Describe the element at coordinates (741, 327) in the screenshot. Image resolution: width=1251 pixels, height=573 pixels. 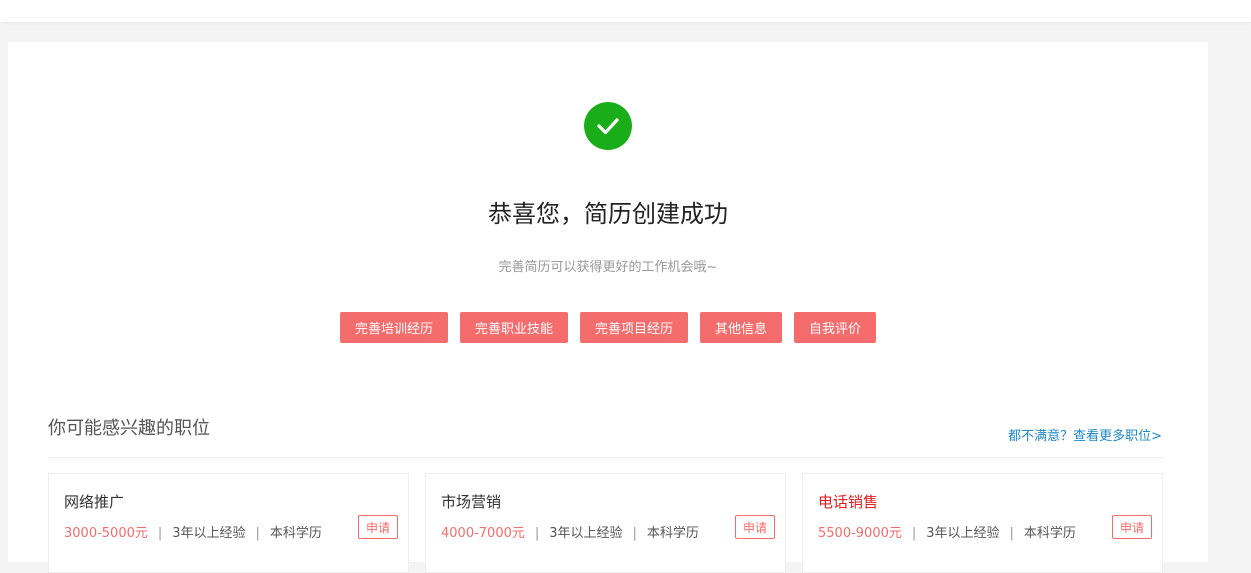
I see `other-info-button: 其他信息` at that location.